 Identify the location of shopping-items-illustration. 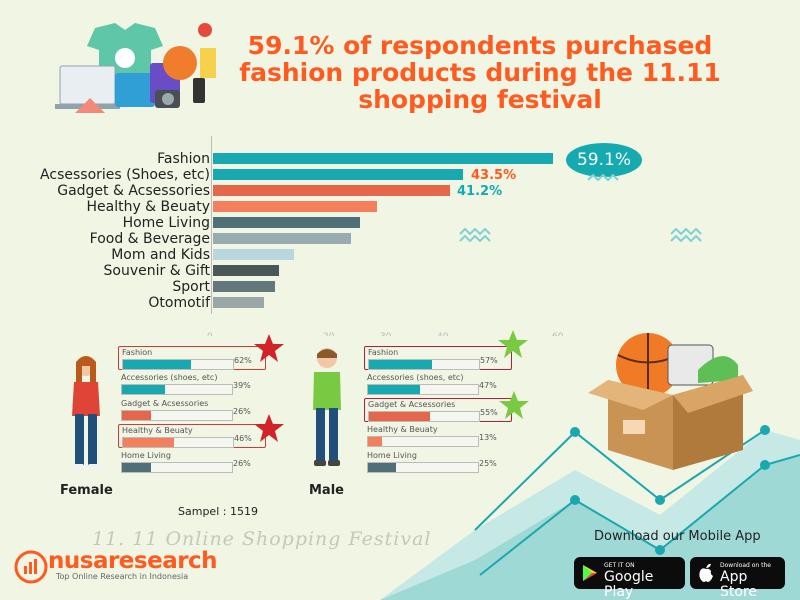
(135, 68).